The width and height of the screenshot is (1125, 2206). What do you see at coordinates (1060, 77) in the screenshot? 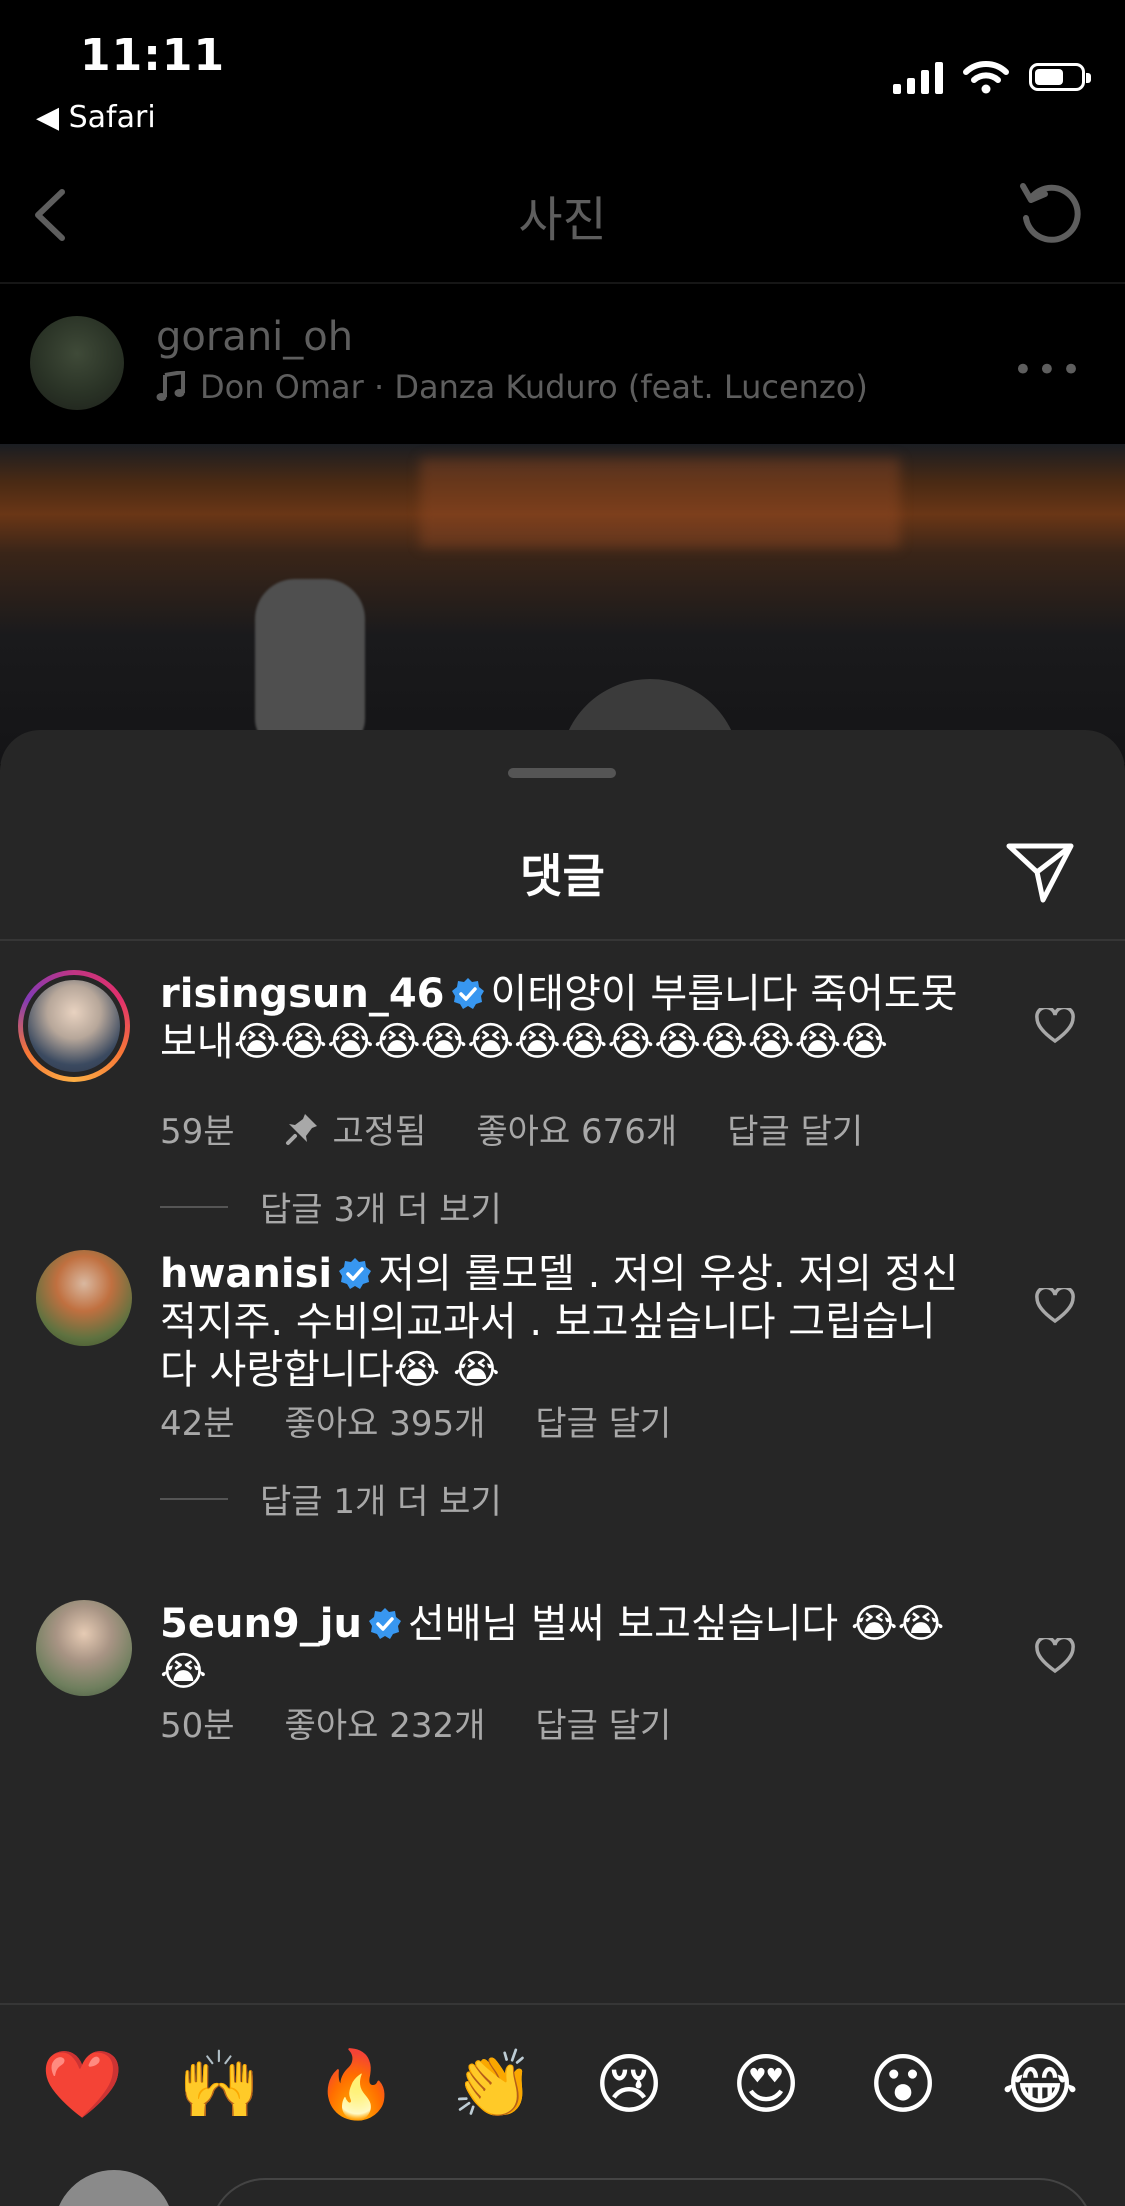
I see `battery-icon` at bounding box center [1060, 77].